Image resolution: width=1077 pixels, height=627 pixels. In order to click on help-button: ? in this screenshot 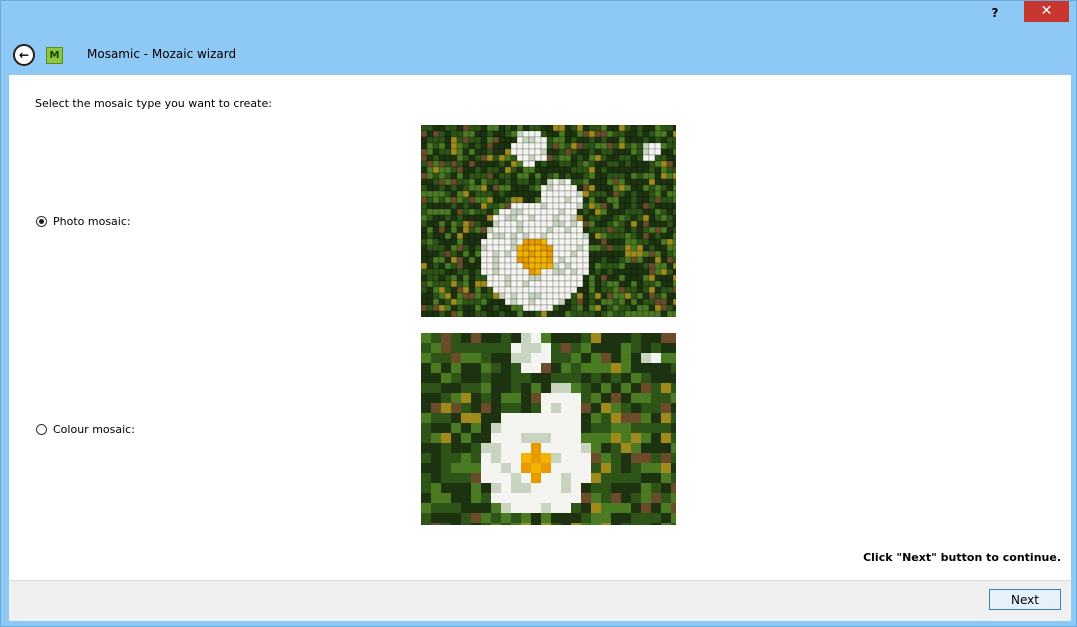, I will do `click(995, 13)`.